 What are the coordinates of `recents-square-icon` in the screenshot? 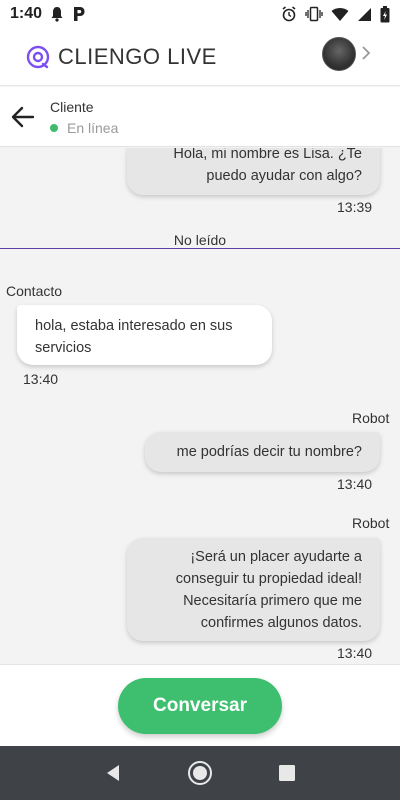 It's located at (287, 773).